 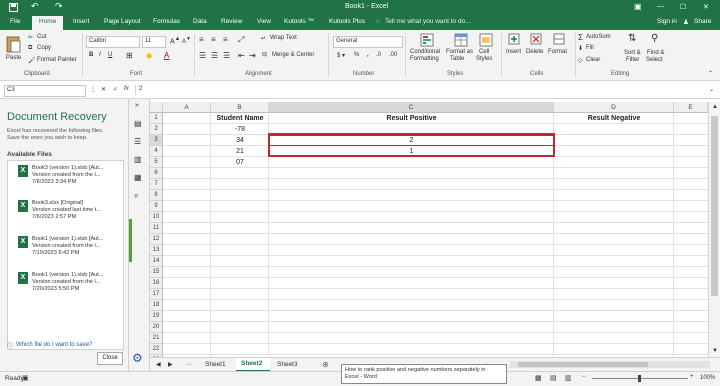 I want to click on comma-icon: ,, so click(x=368, y=55).